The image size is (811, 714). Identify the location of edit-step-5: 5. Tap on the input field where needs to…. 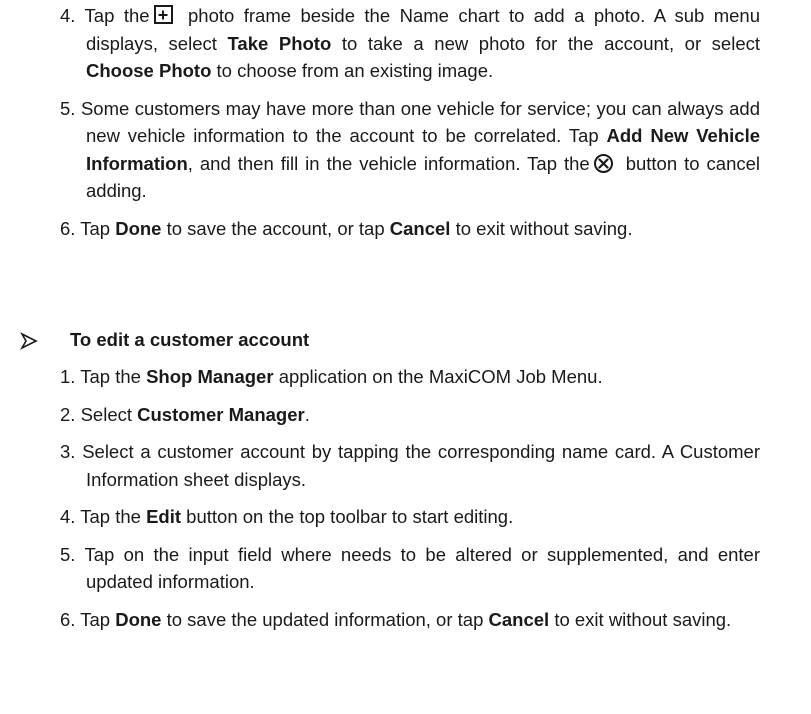
(410, 568).